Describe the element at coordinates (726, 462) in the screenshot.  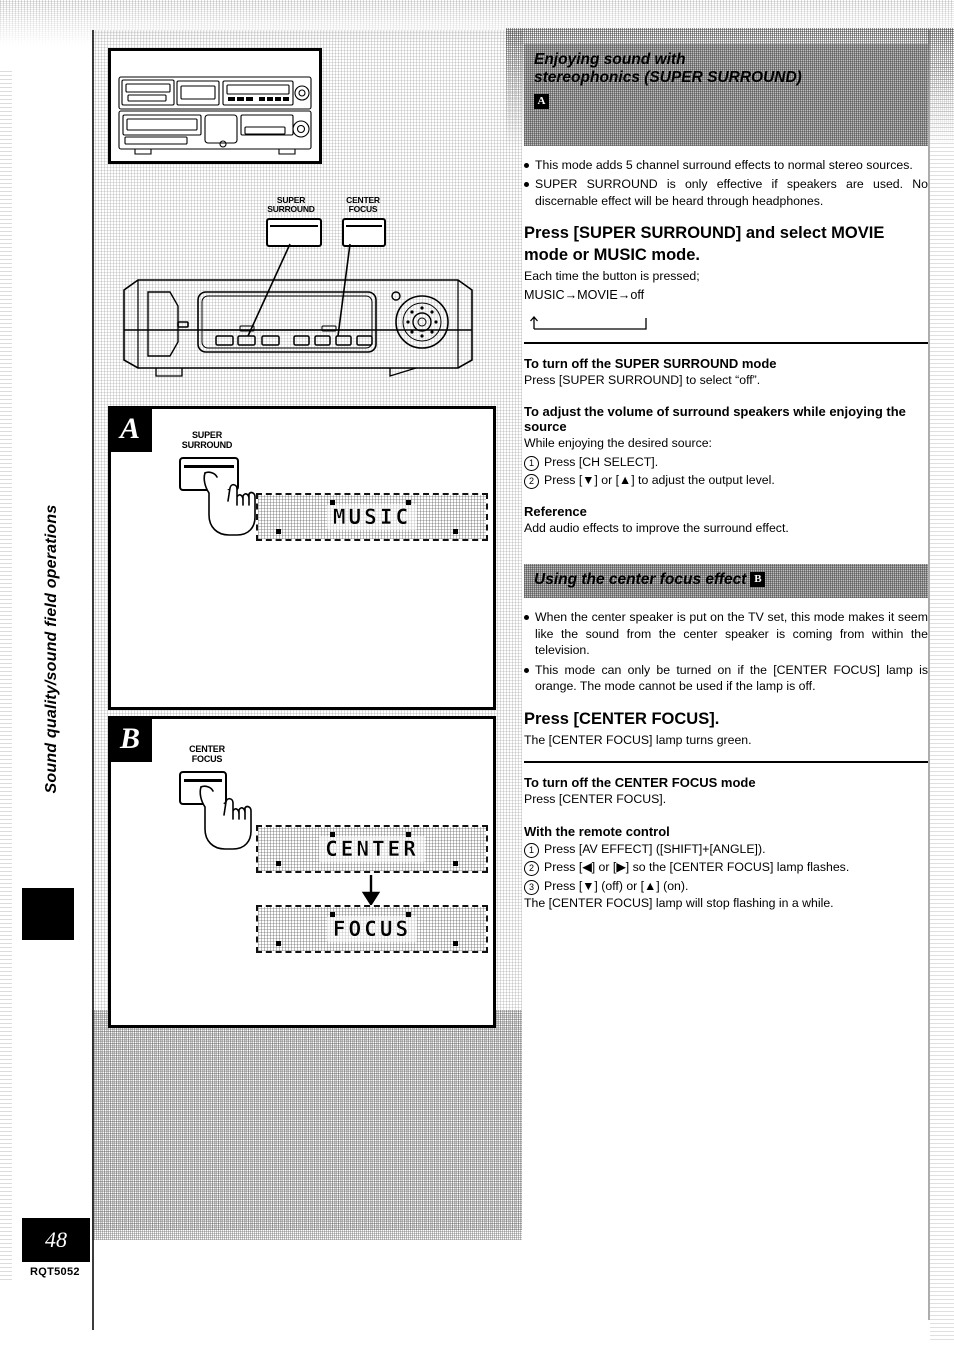
I see `adjust-step: 1 Press [CH SELECT].` at that location.